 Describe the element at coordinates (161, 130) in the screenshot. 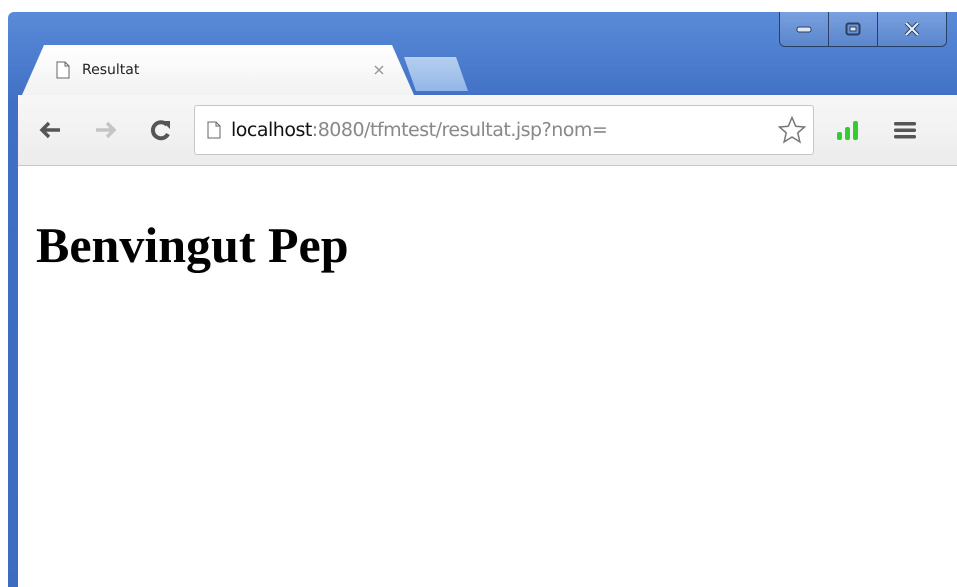

I see `reload-icon` at that location.